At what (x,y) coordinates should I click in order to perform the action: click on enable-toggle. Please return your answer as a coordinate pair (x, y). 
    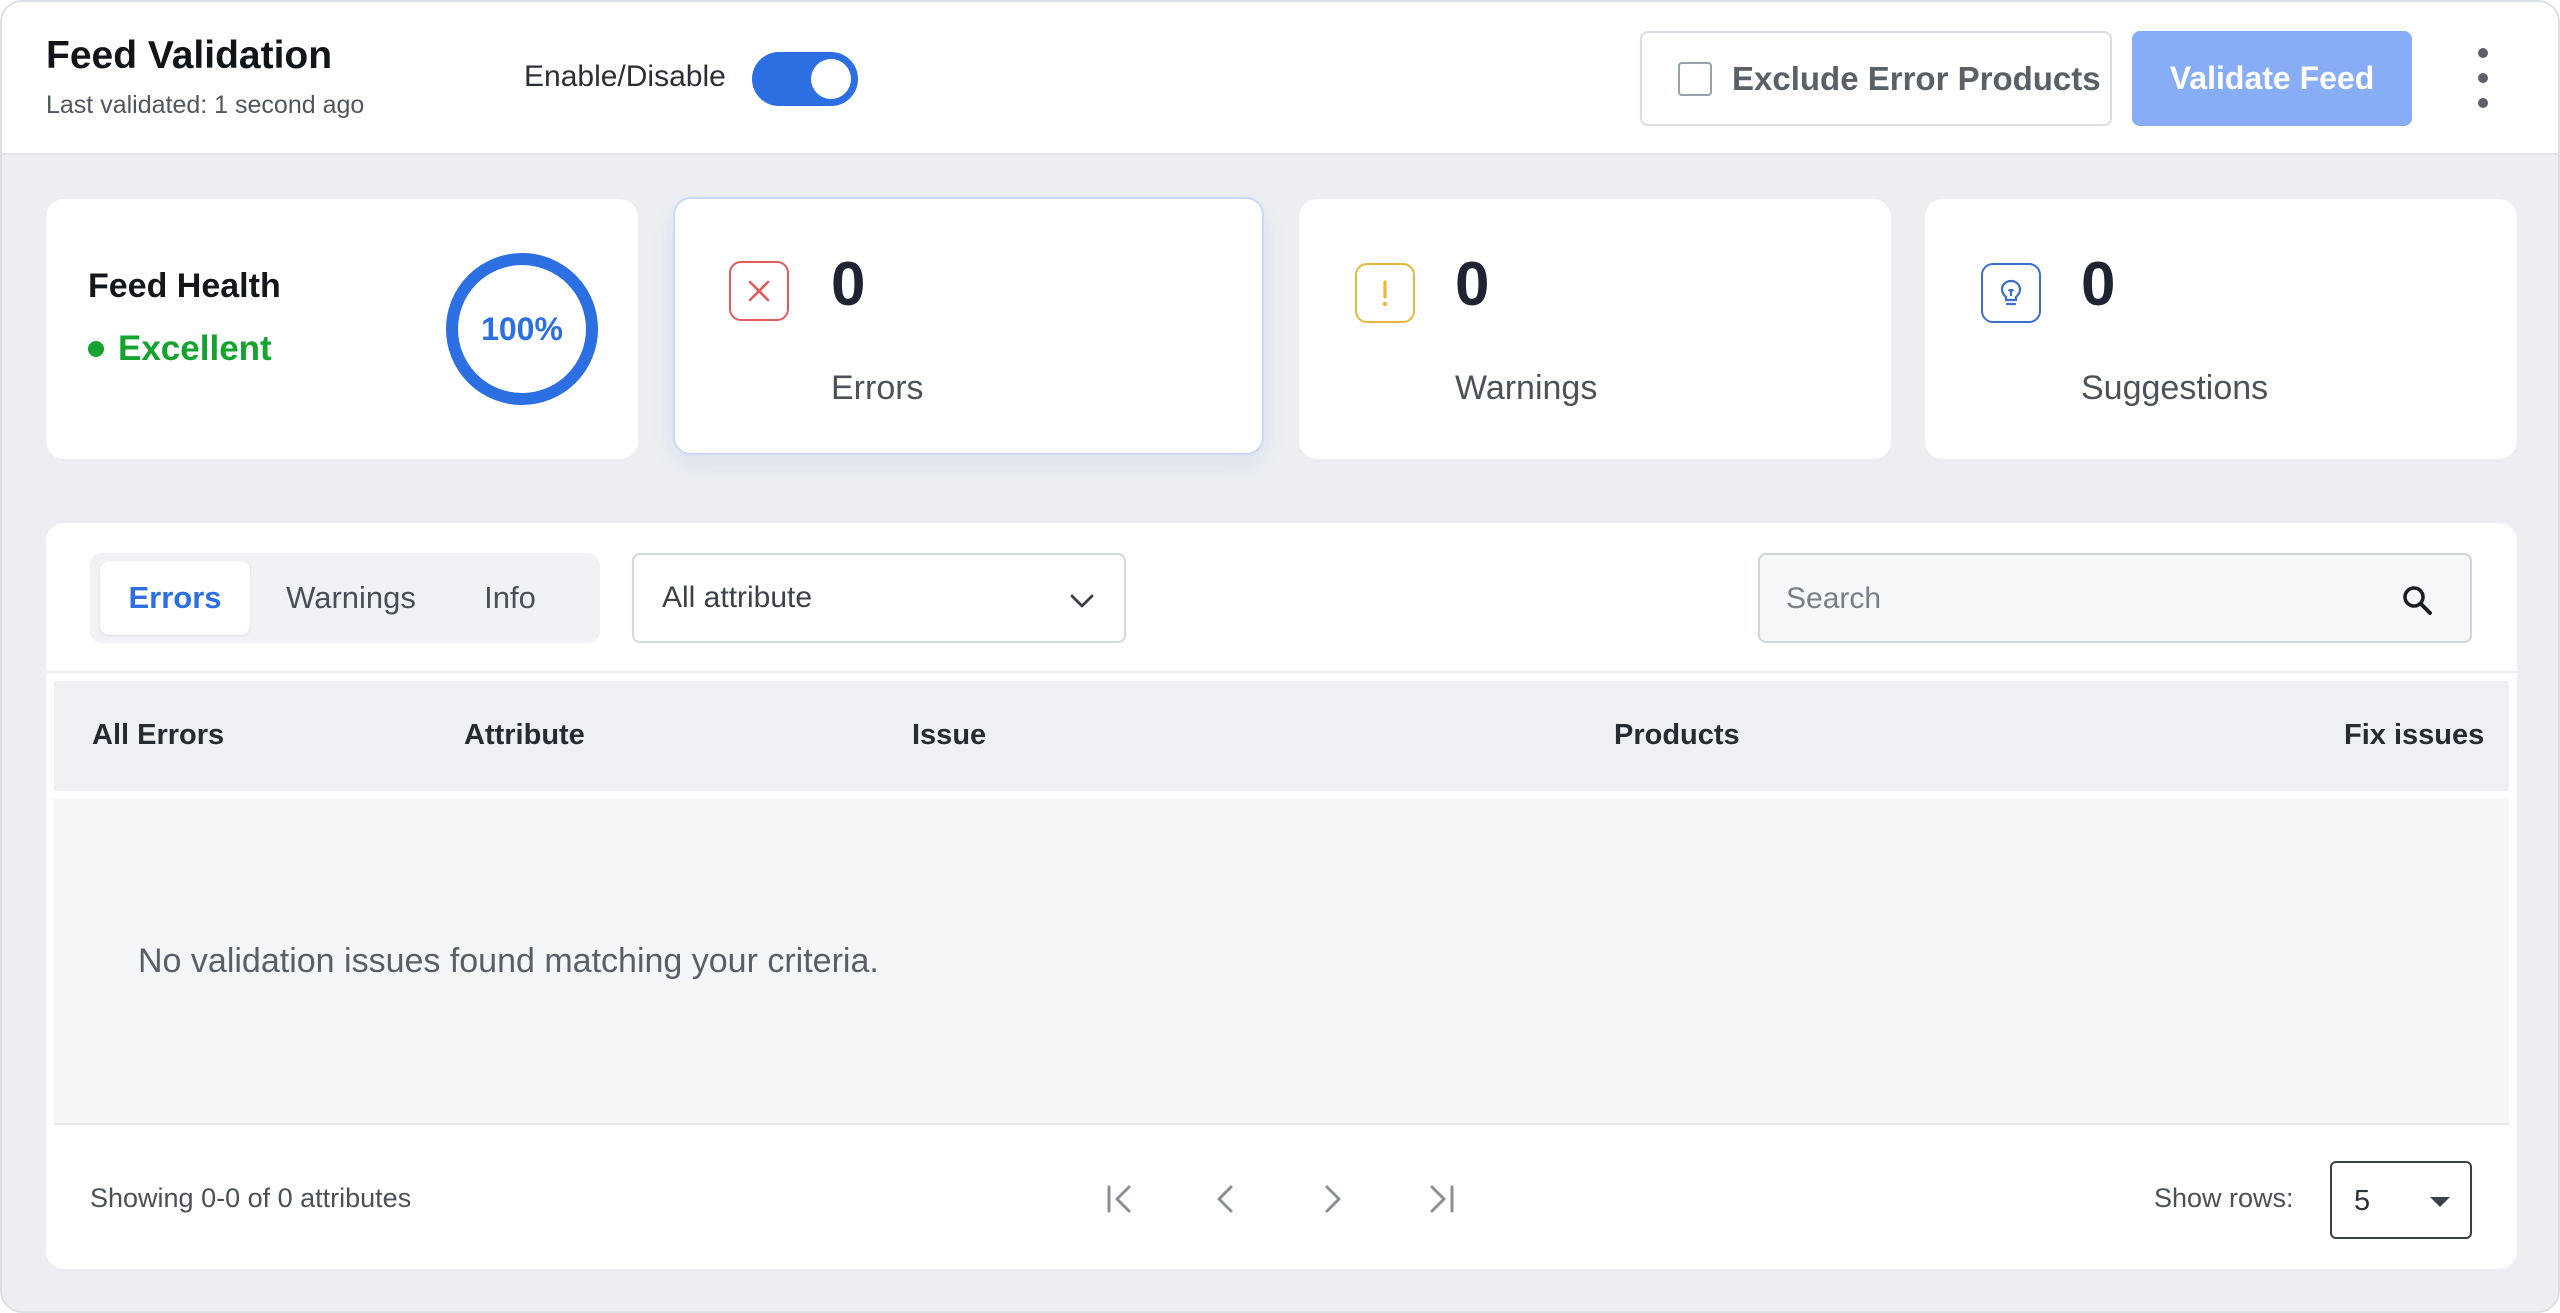
    Looking at the image, I should click on (805, 79).